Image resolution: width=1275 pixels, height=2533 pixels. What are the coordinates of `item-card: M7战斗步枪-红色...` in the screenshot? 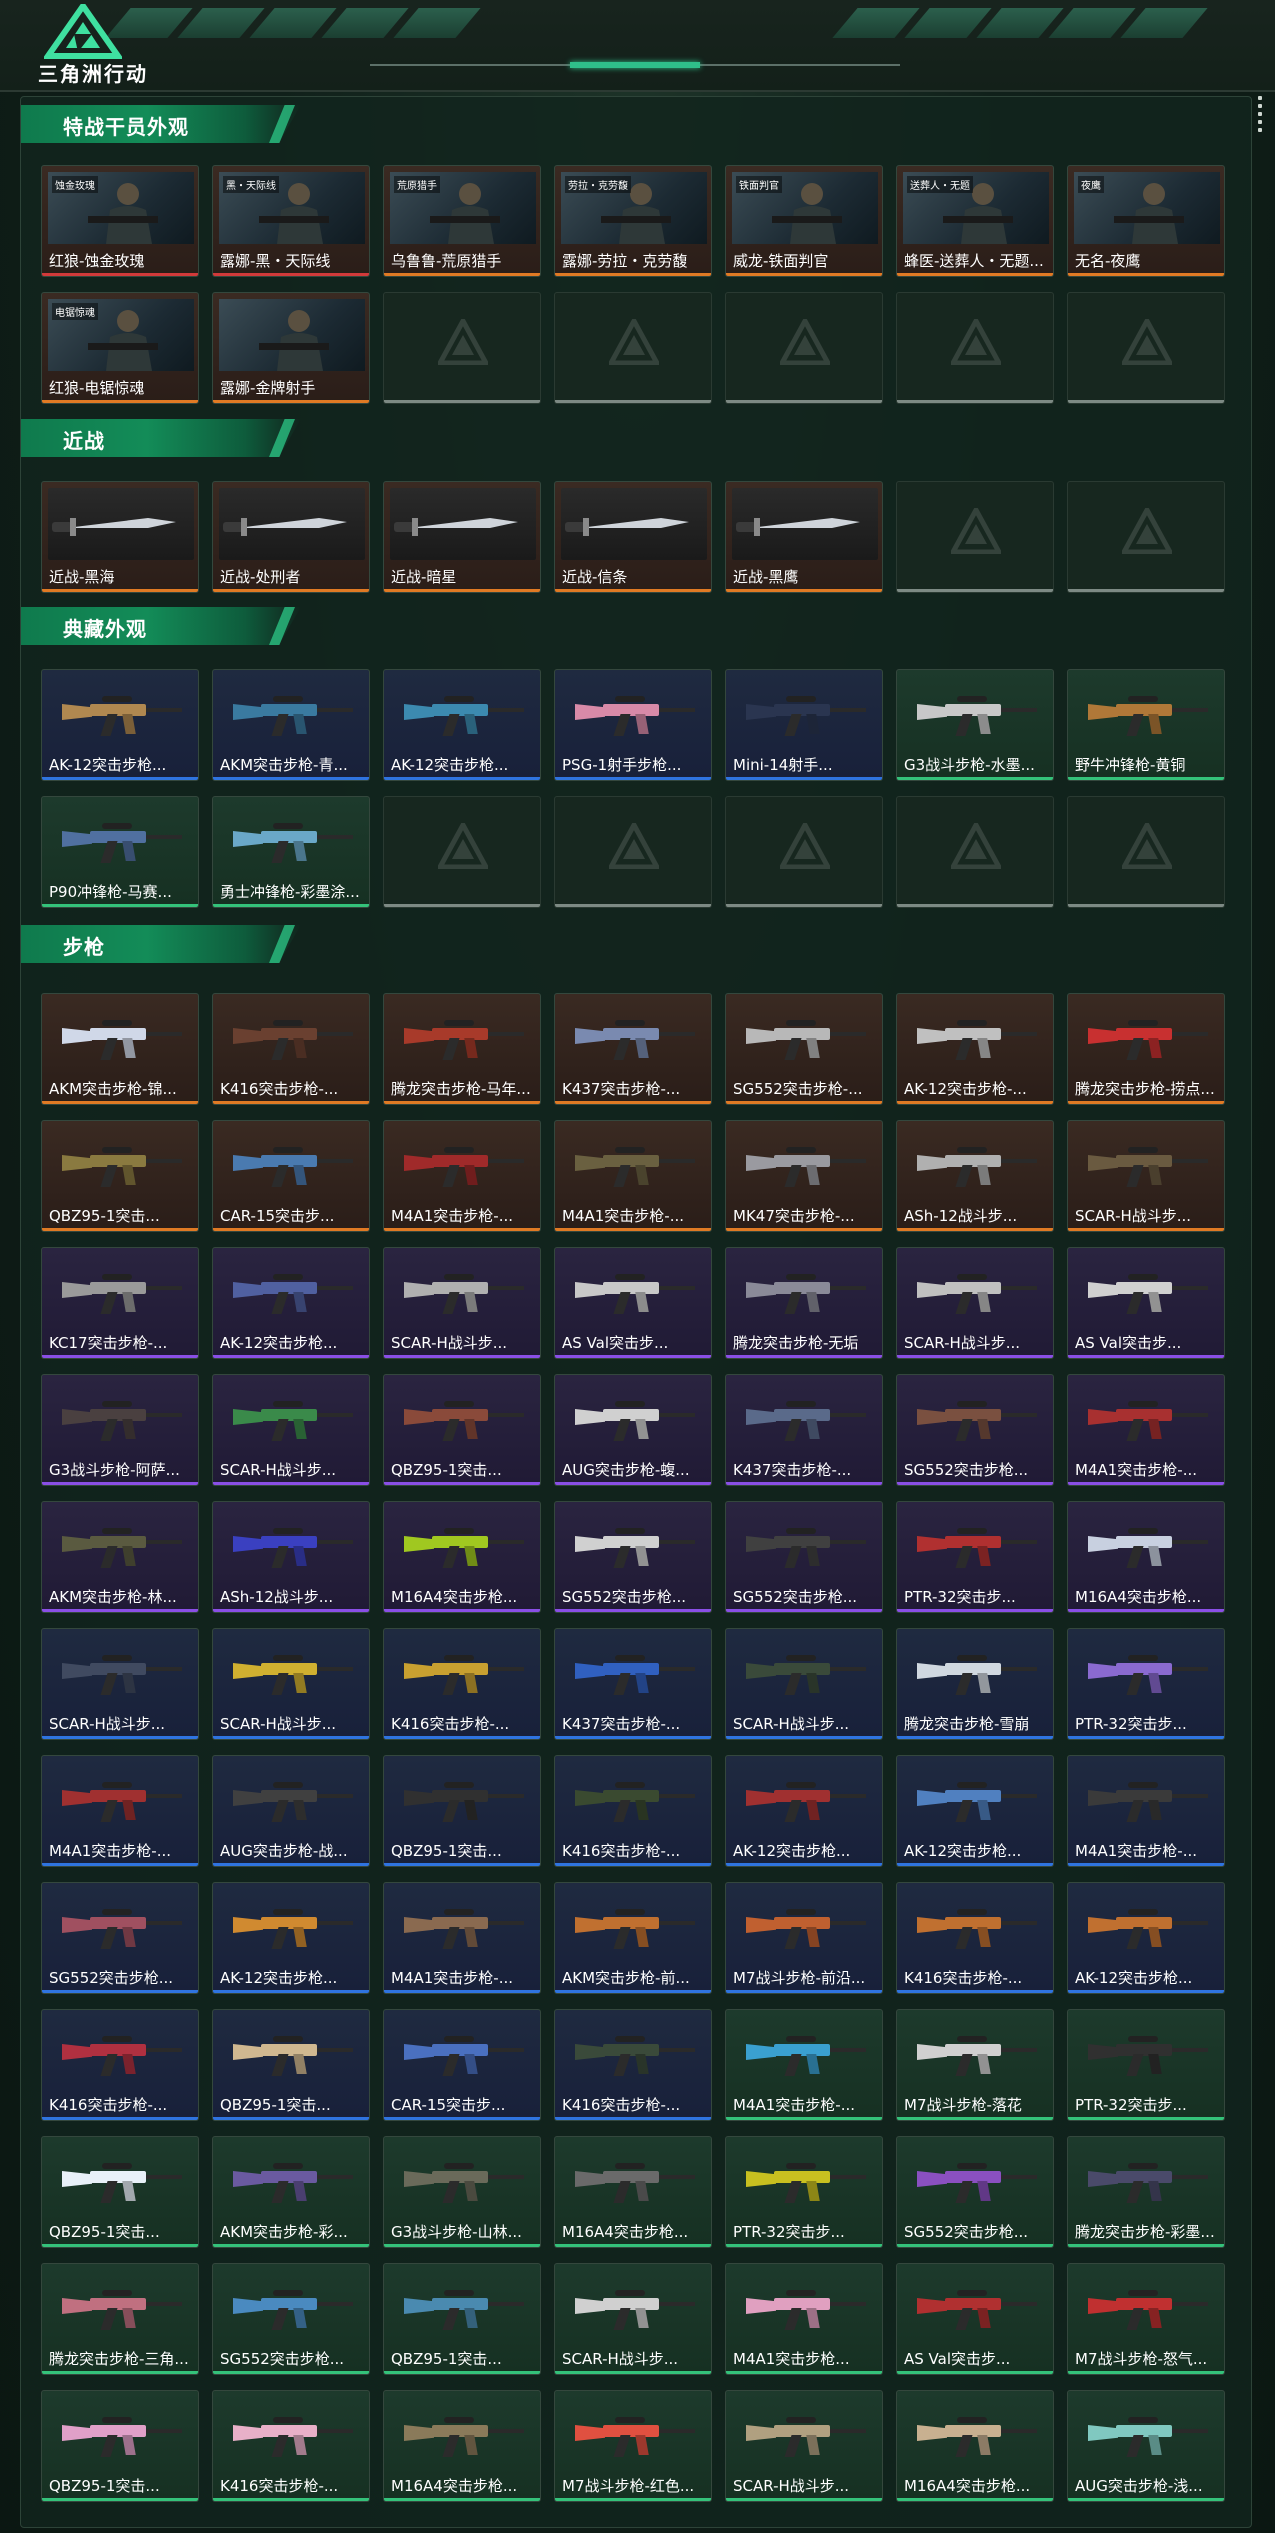 It's located at (633, 2446).